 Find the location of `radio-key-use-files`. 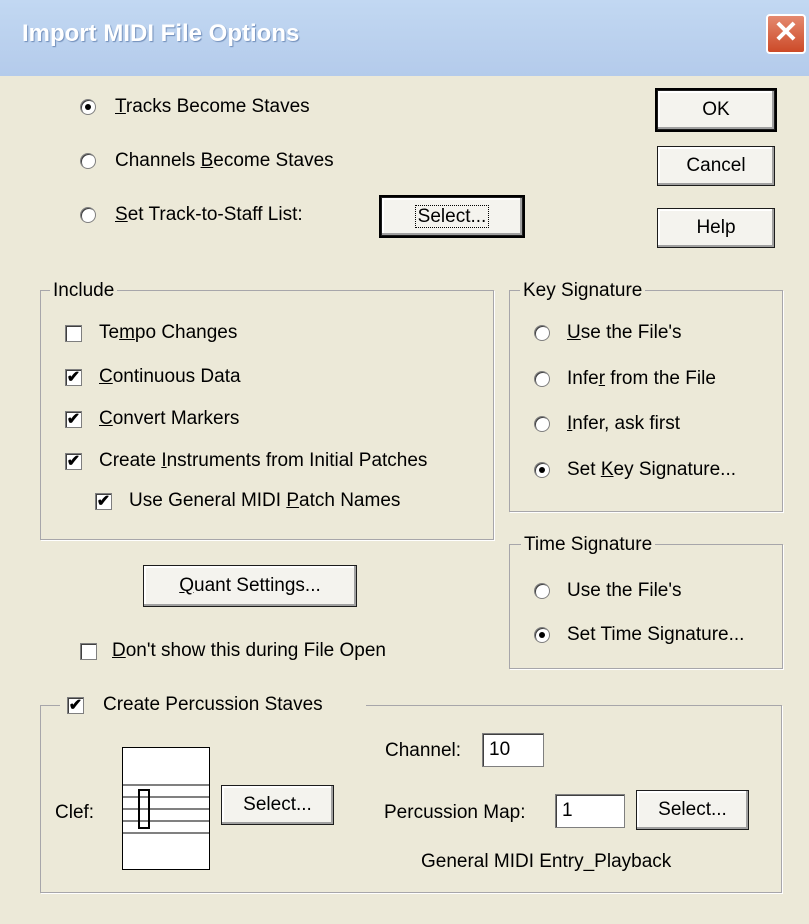

radio-key-use-files is located at coordinates (542, 333).